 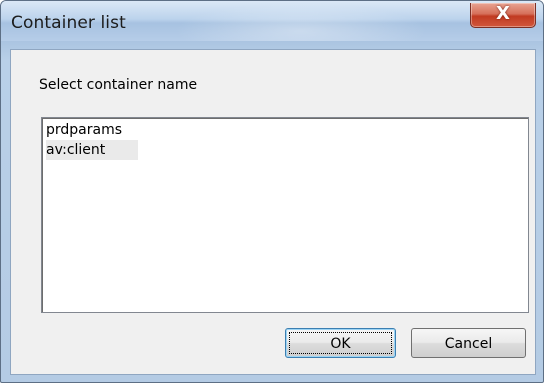 What do you see at coordinates (468, 343) in the screenshot?
I see `cancel-button: Cancel` at bounding box center [468, 343].